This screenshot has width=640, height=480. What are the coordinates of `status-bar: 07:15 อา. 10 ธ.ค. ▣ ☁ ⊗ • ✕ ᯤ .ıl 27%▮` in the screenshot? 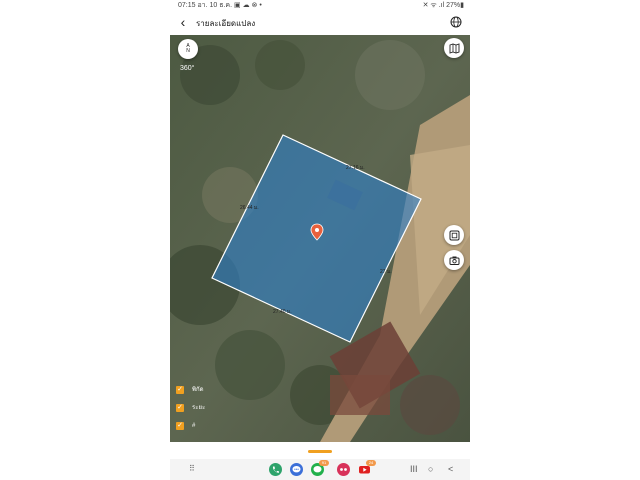 It's located at (320, 6).